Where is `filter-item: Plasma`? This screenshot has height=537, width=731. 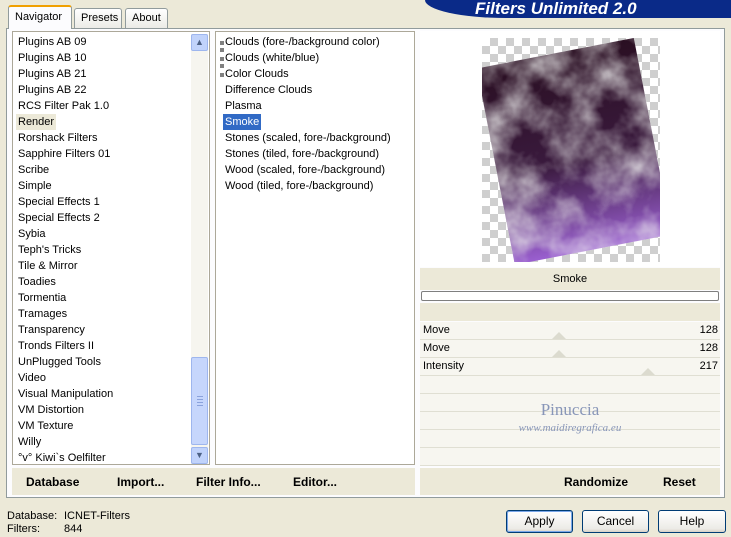
filter-item: Plasma is located at coordinates (243, 106).